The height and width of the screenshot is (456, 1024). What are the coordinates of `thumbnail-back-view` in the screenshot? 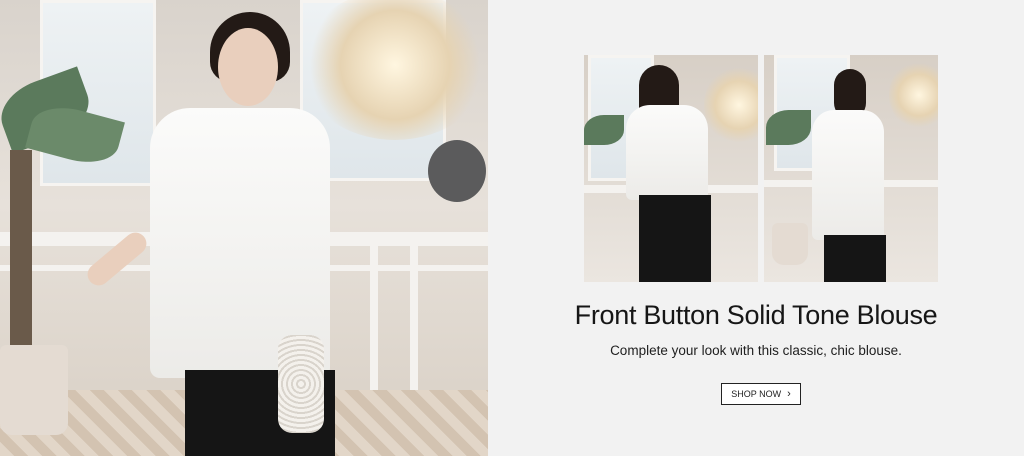 It's located at (671, 168).